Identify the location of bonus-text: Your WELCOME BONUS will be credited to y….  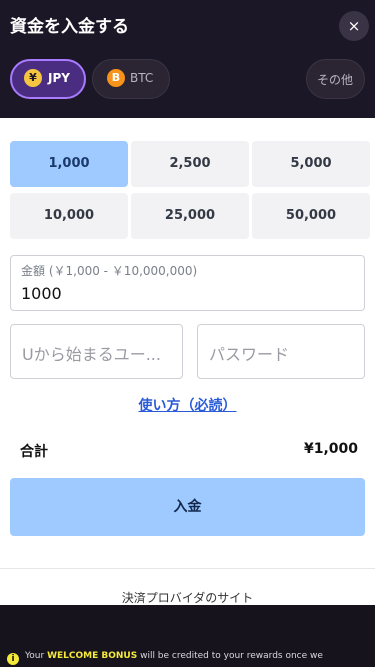
(197, 656).